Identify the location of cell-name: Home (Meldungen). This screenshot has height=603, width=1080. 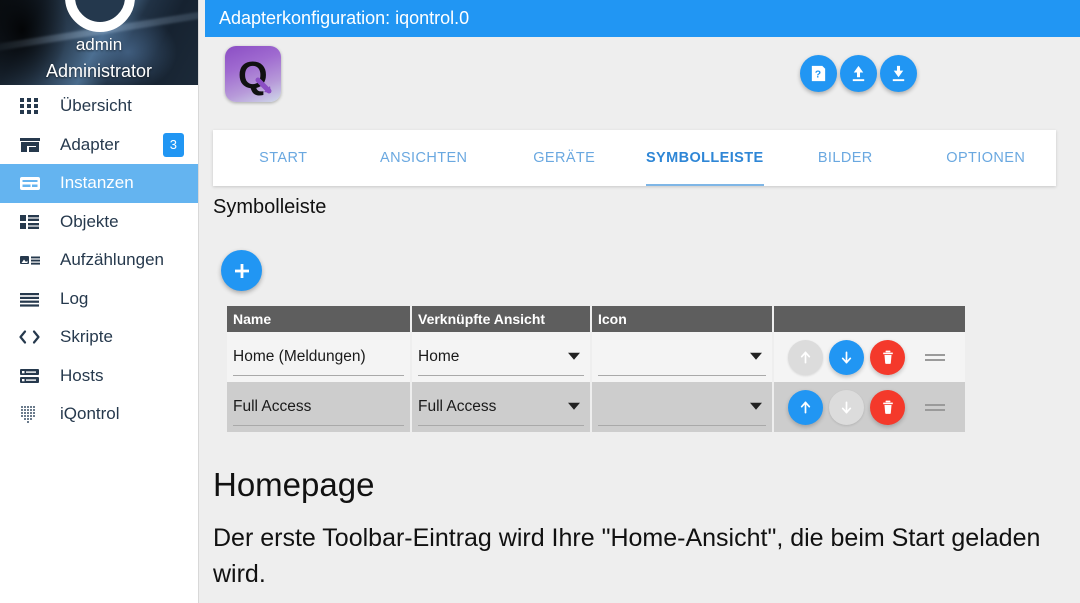
(319, 357).